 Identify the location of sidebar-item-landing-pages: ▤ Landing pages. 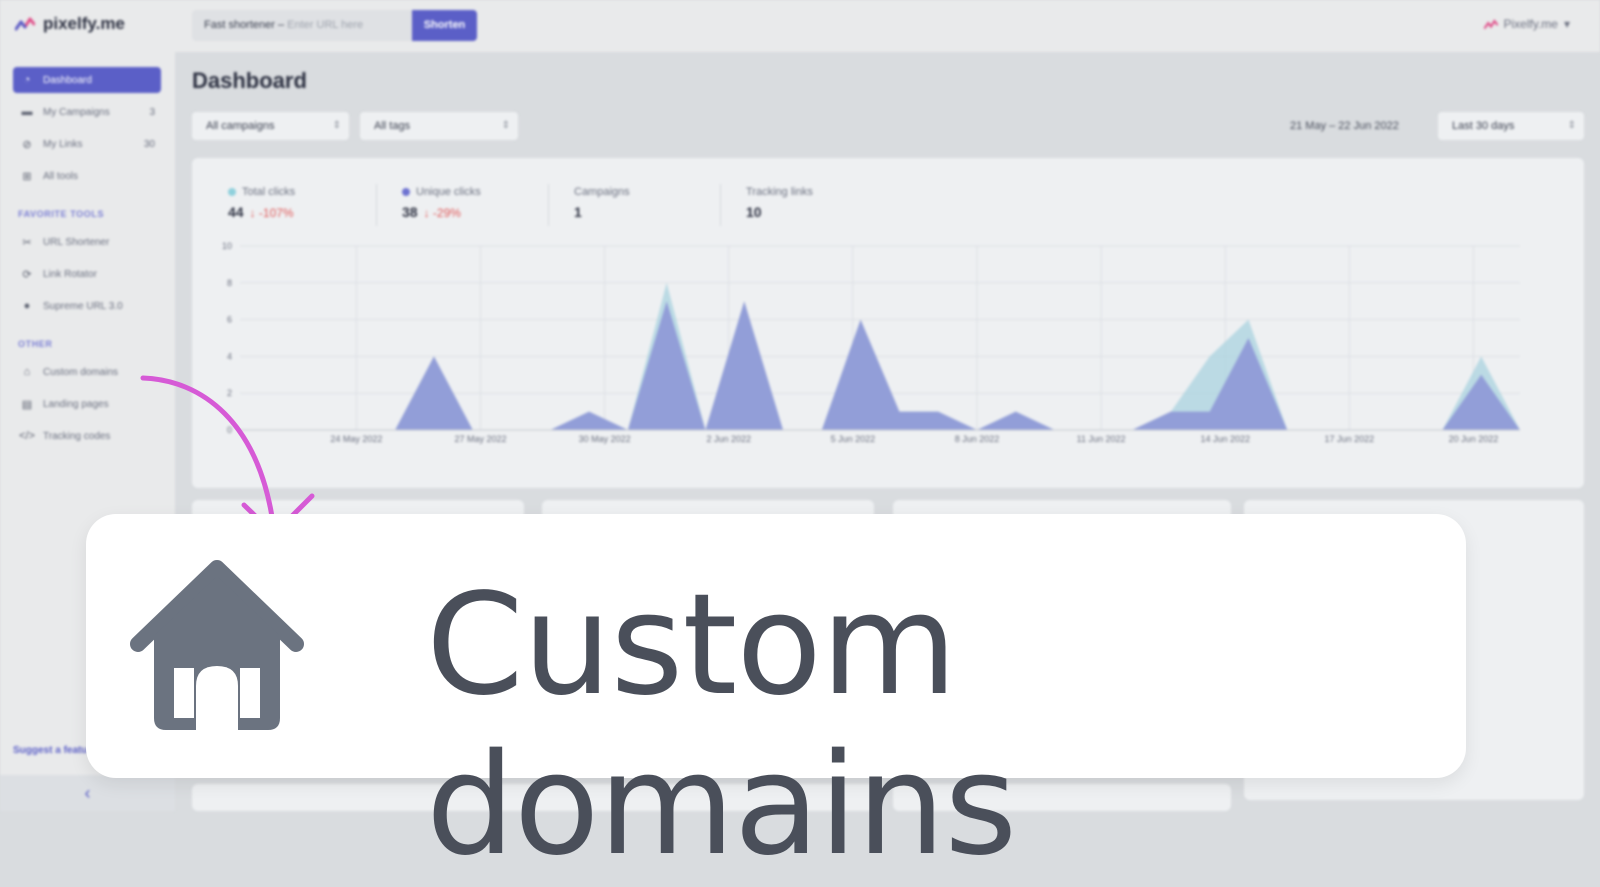
(87, 404).